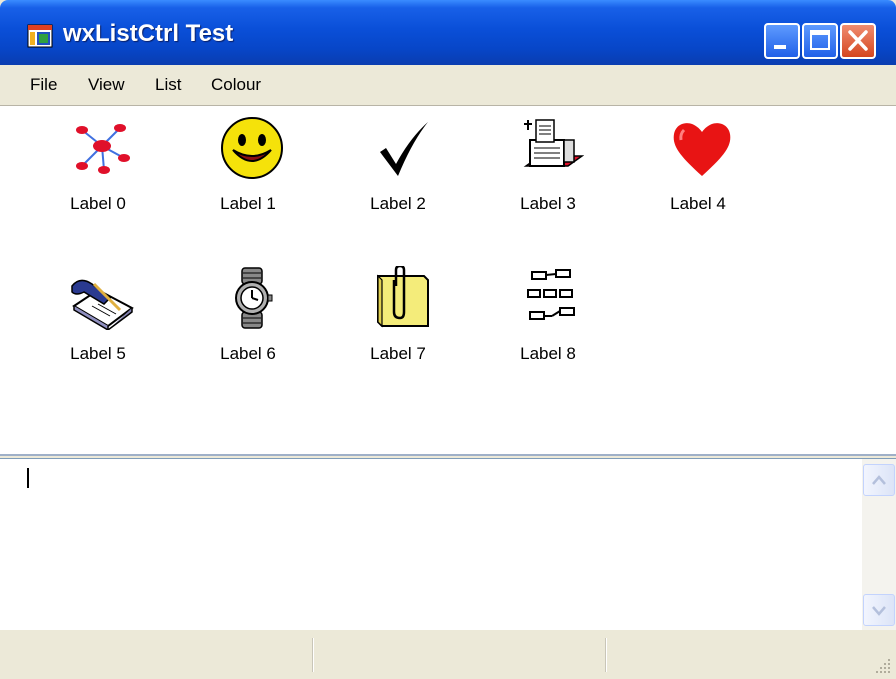  I want to click on title-bar: wxListCtrl Test, so click(448, 32).